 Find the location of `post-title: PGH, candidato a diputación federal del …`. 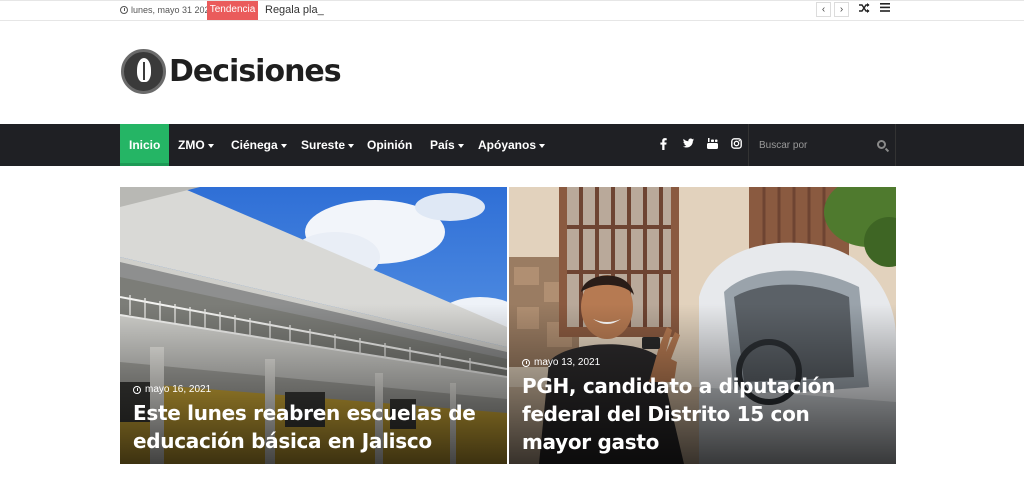

post-title: PGH, candidato a diputación federal del … is located at coordinates (702, 414).